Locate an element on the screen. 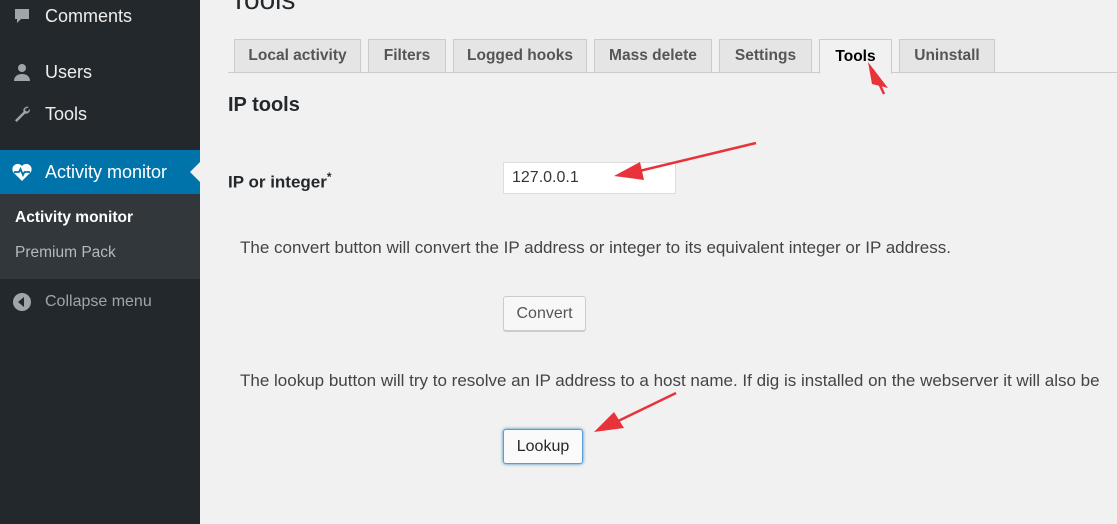  sidebar-item-tools: Tools is located at coordinates (100, 114).